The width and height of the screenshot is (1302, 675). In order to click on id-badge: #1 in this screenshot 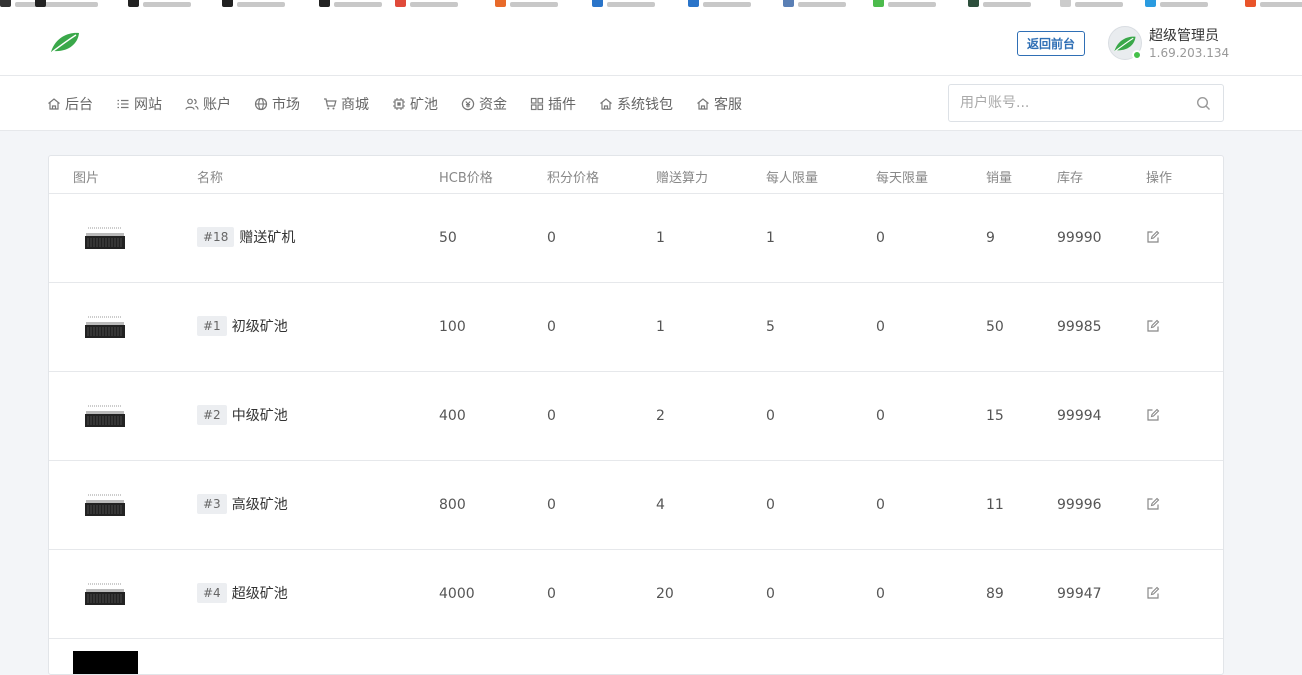, I will do `click(212, 326)`.